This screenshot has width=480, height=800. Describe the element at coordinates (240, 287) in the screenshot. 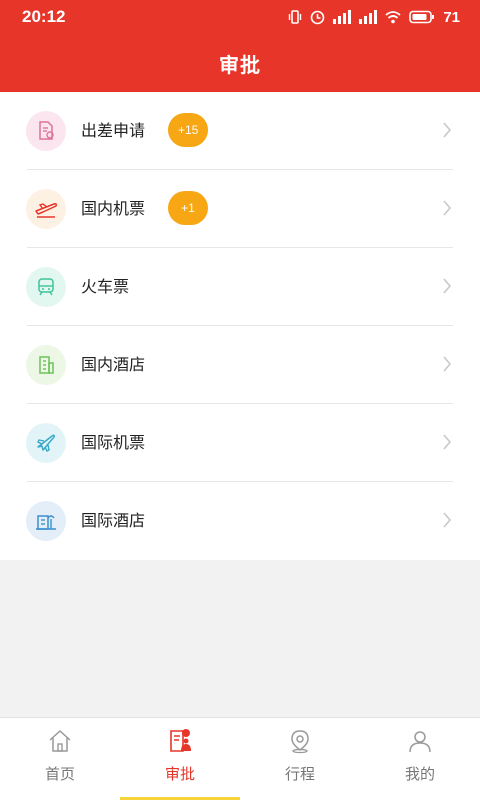

I see `list-item-train-ticket: 火车票` at that location.